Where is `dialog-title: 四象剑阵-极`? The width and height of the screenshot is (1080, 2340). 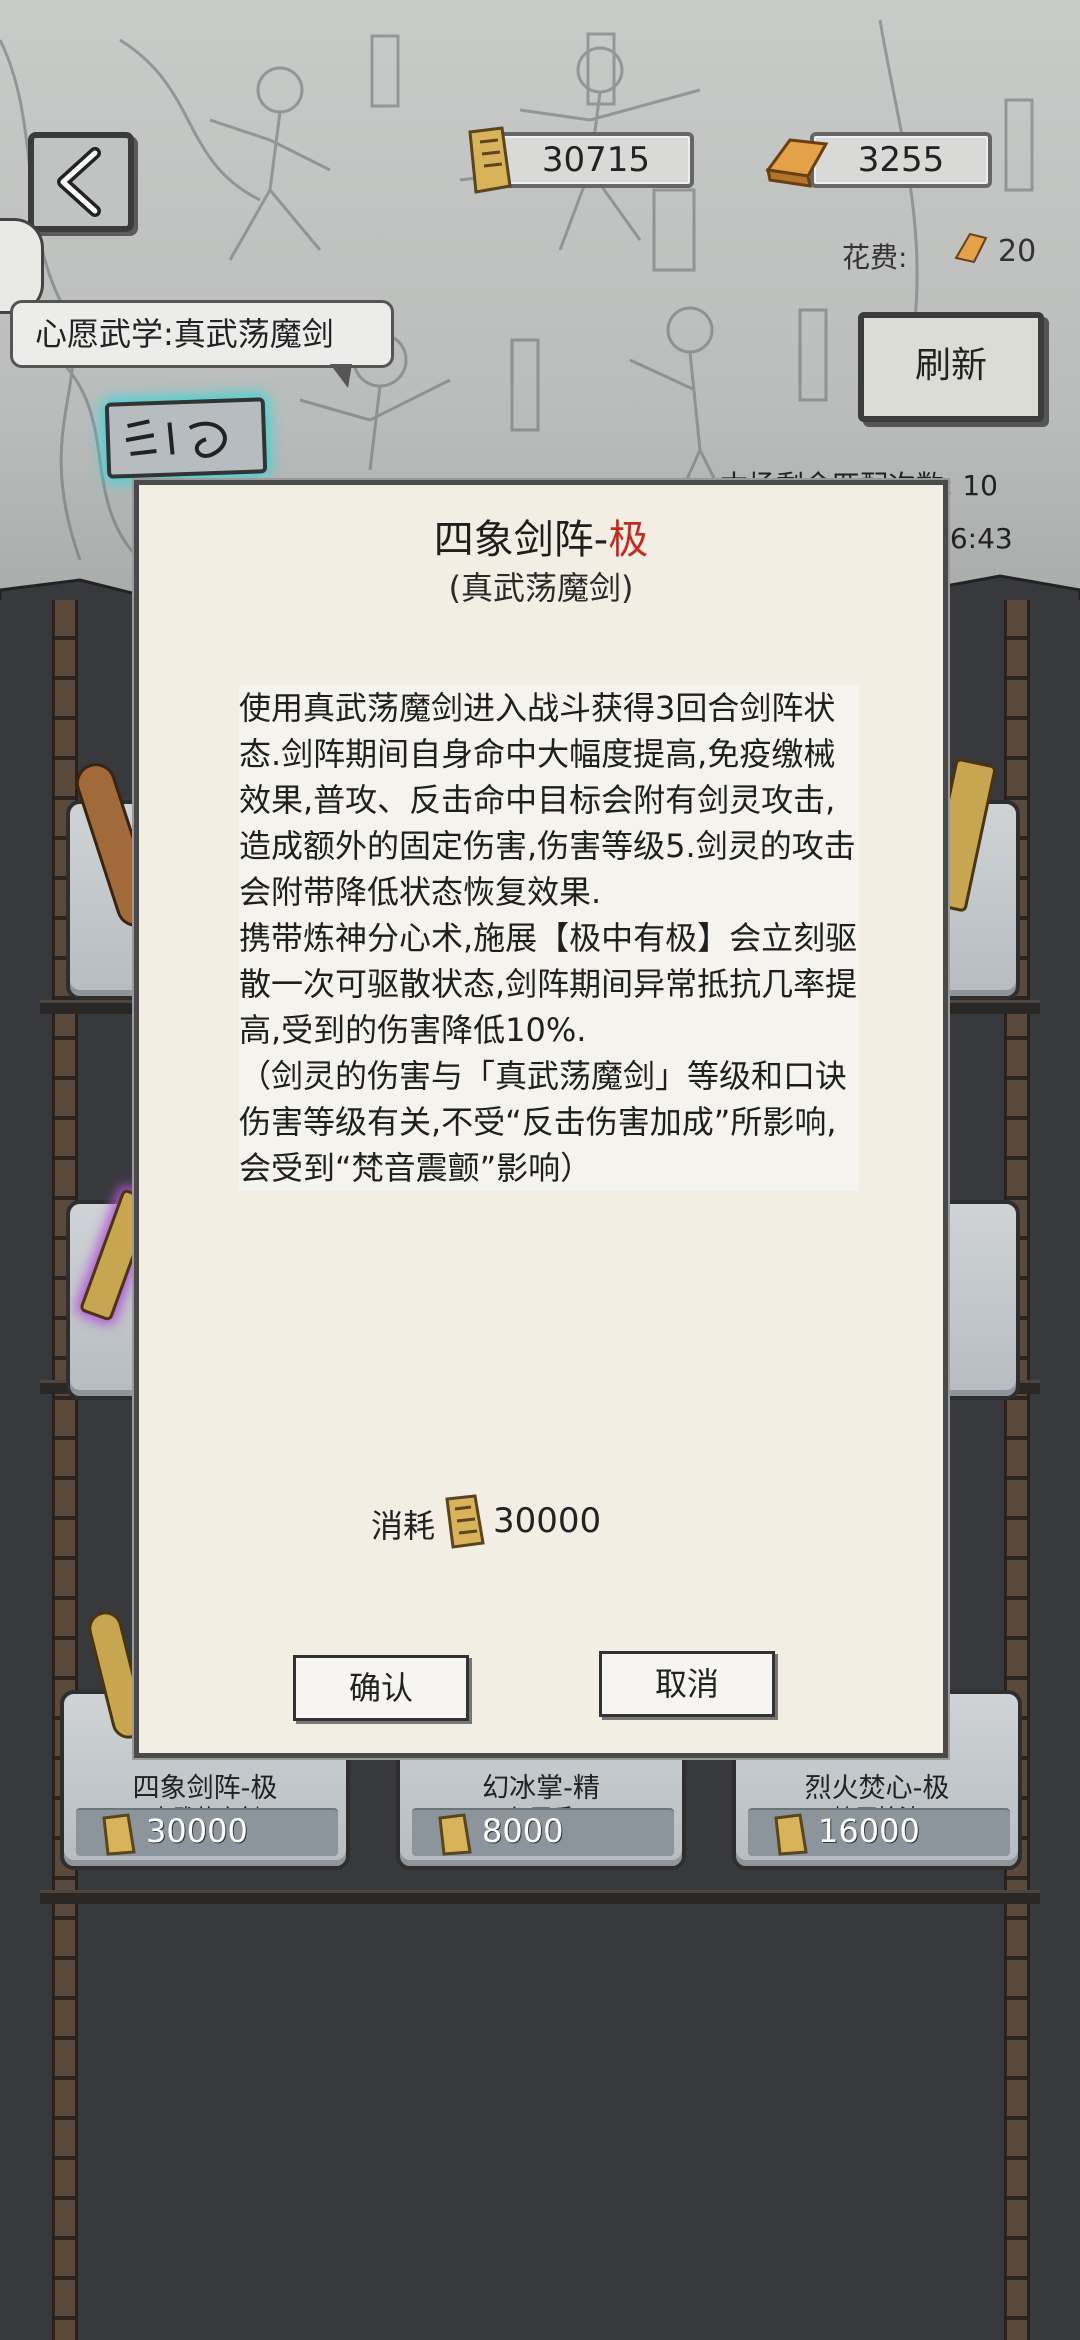 dialog-title: 四象剑阵-极 is located at coordinates (541, 536).